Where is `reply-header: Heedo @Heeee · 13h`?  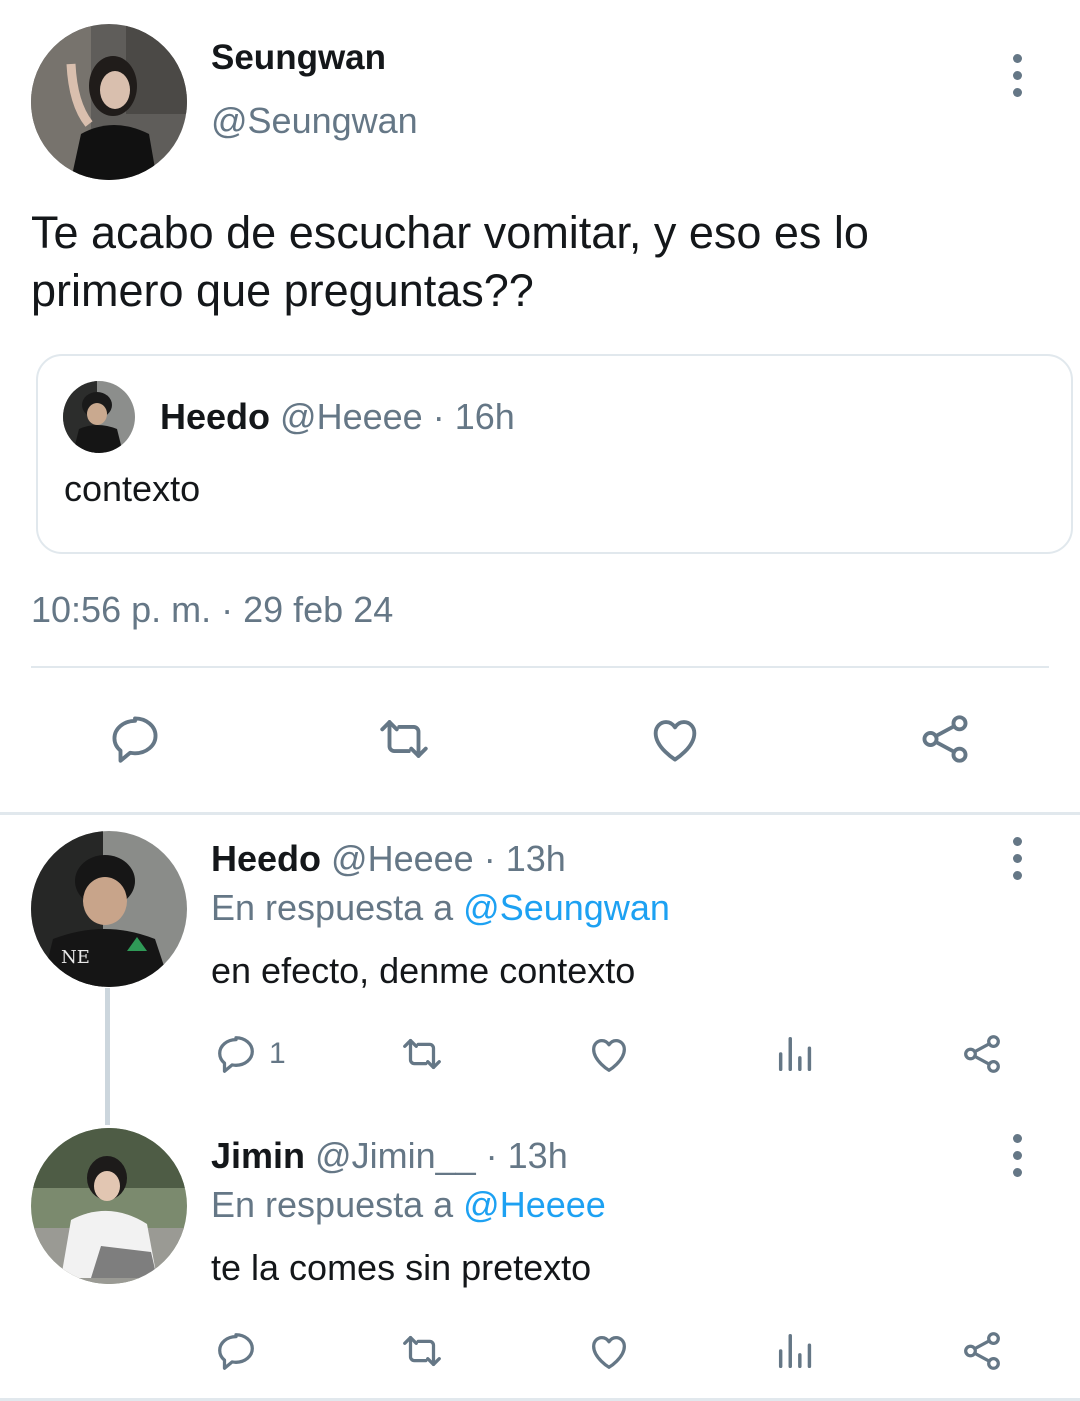
reply-header: Heedo @Heeee · 13h is located at coordinates (388, 859).